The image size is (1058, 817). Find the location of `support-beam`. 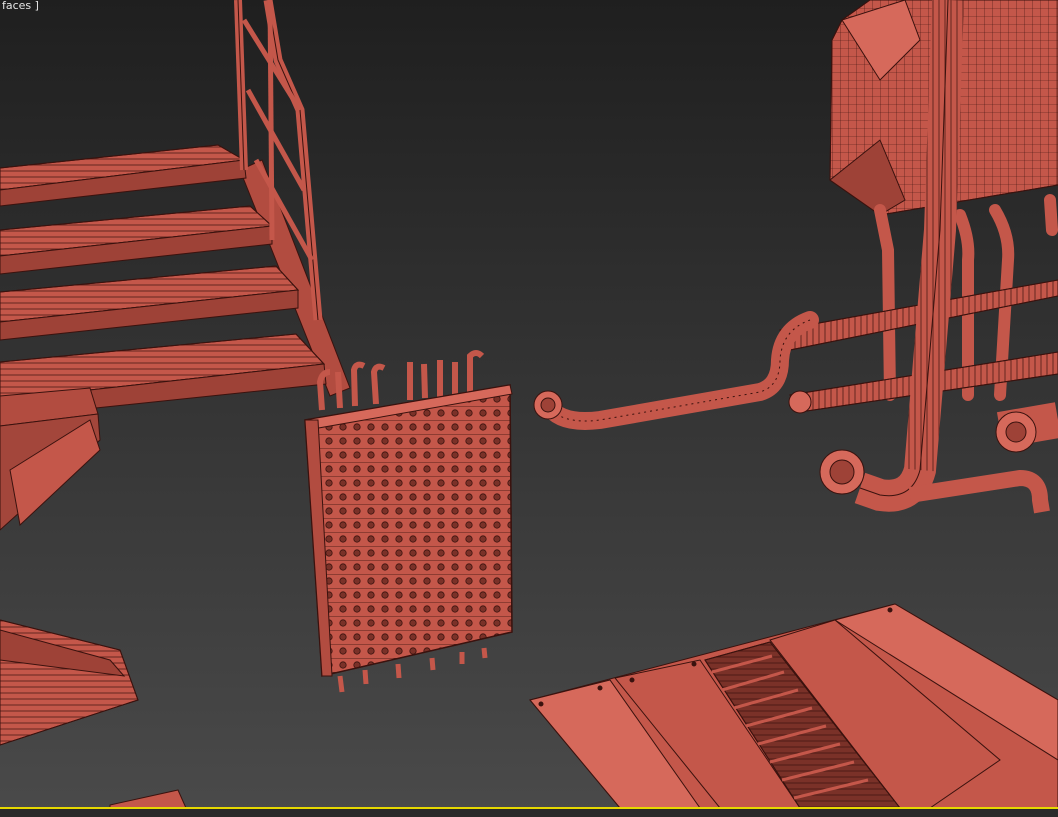

support-beam is located at coordinates (93, 714).